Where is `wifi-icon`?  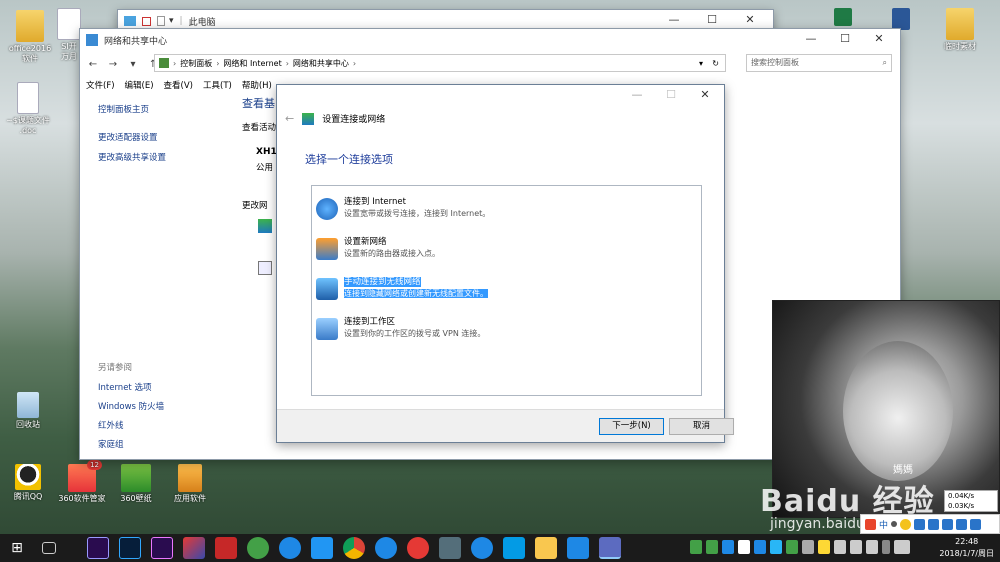 wifi-icon is located at coordinates (856, 547).